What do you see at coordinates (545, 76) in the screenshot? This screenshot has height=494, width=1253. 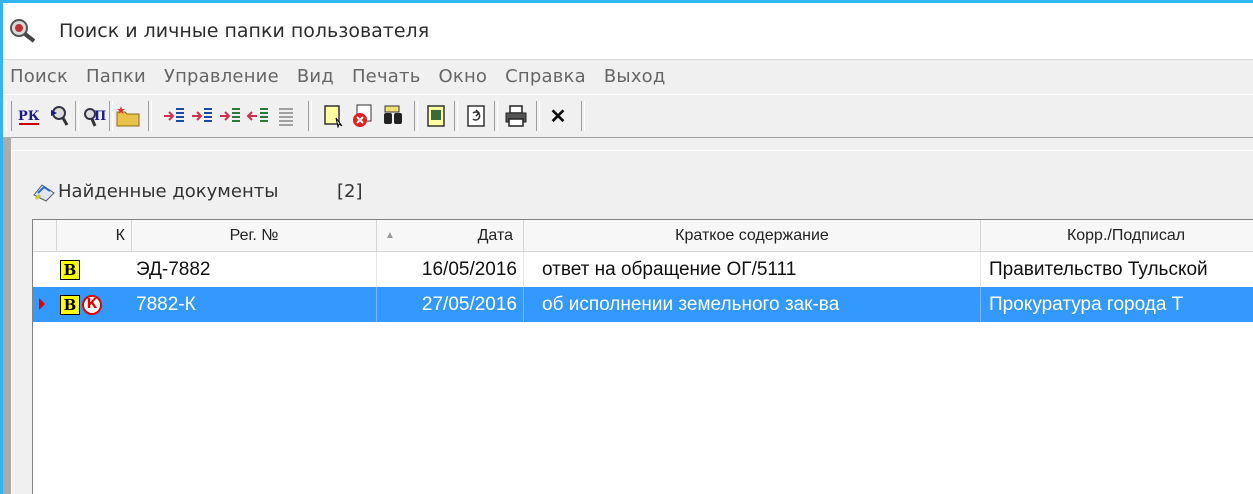 I see `menu-help: Справка` at bounding box center [545, 76].